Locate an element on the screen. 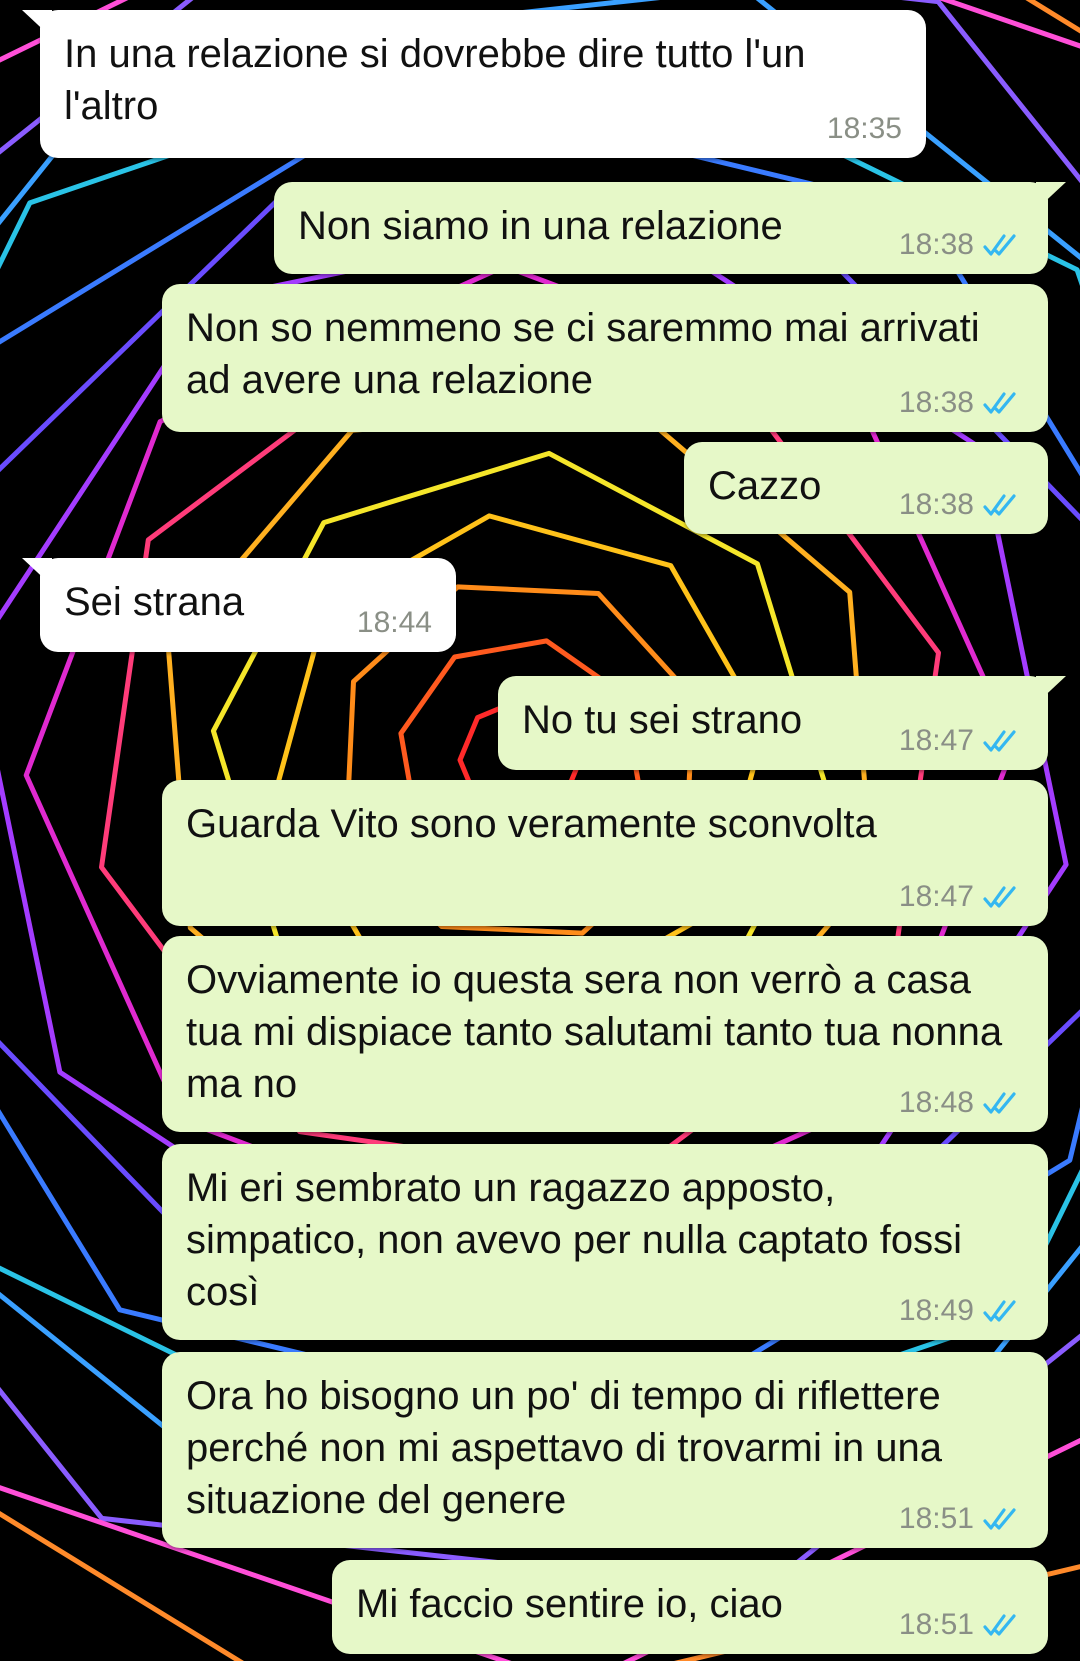 This screenshot has width=1080, height=1661. message-bubble-outgoing: No tu sei strano 18:47 is located at coordinates (773, 723).